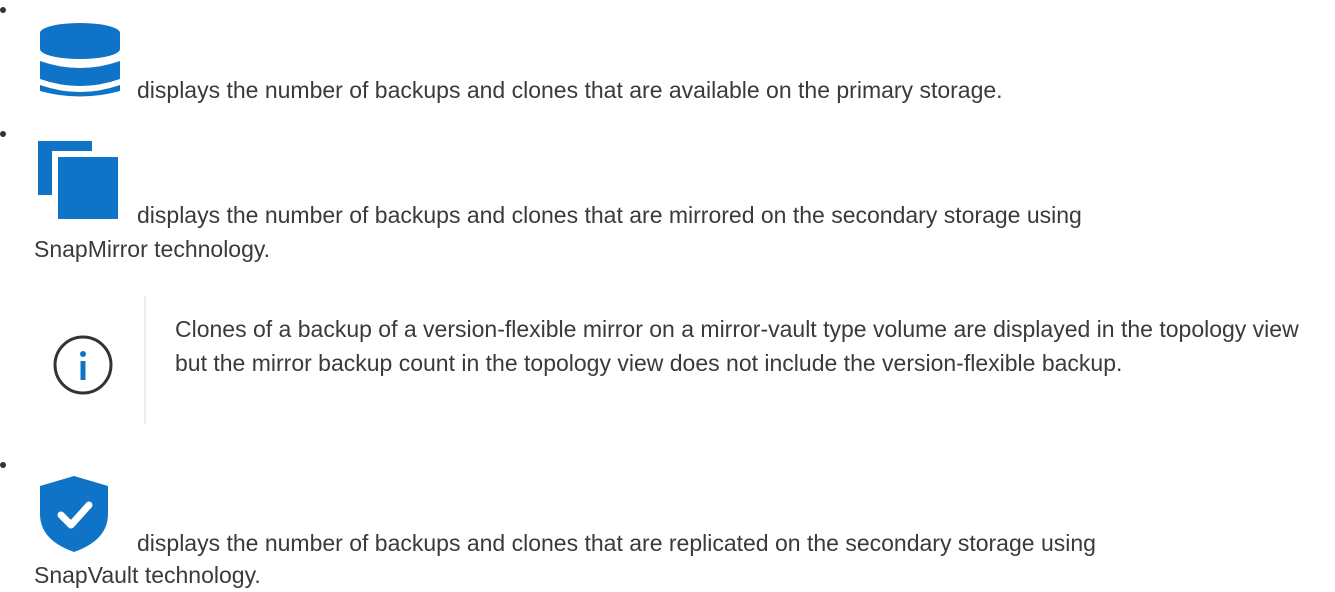  What do you see at coordinates (145, 360) in the screenshot?
I see `note-divider` at bounding box center [145, 360].